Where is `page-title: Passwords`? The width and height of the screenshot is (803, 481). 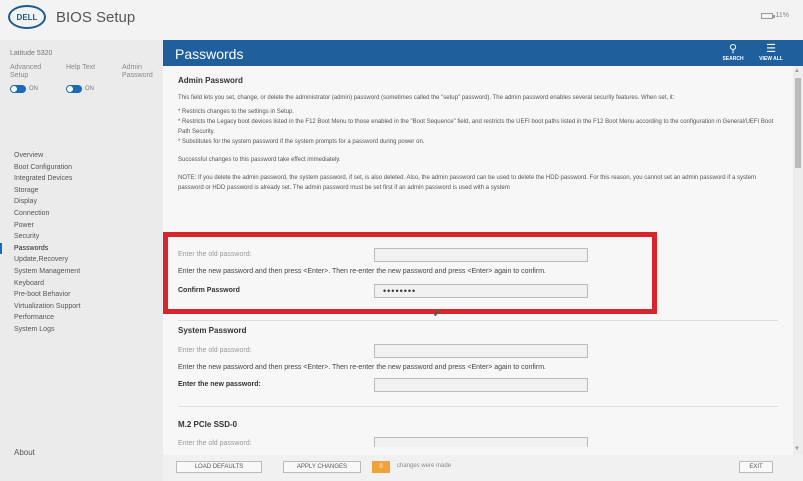 page-title: Passwords is located at coordinates (209, 54).